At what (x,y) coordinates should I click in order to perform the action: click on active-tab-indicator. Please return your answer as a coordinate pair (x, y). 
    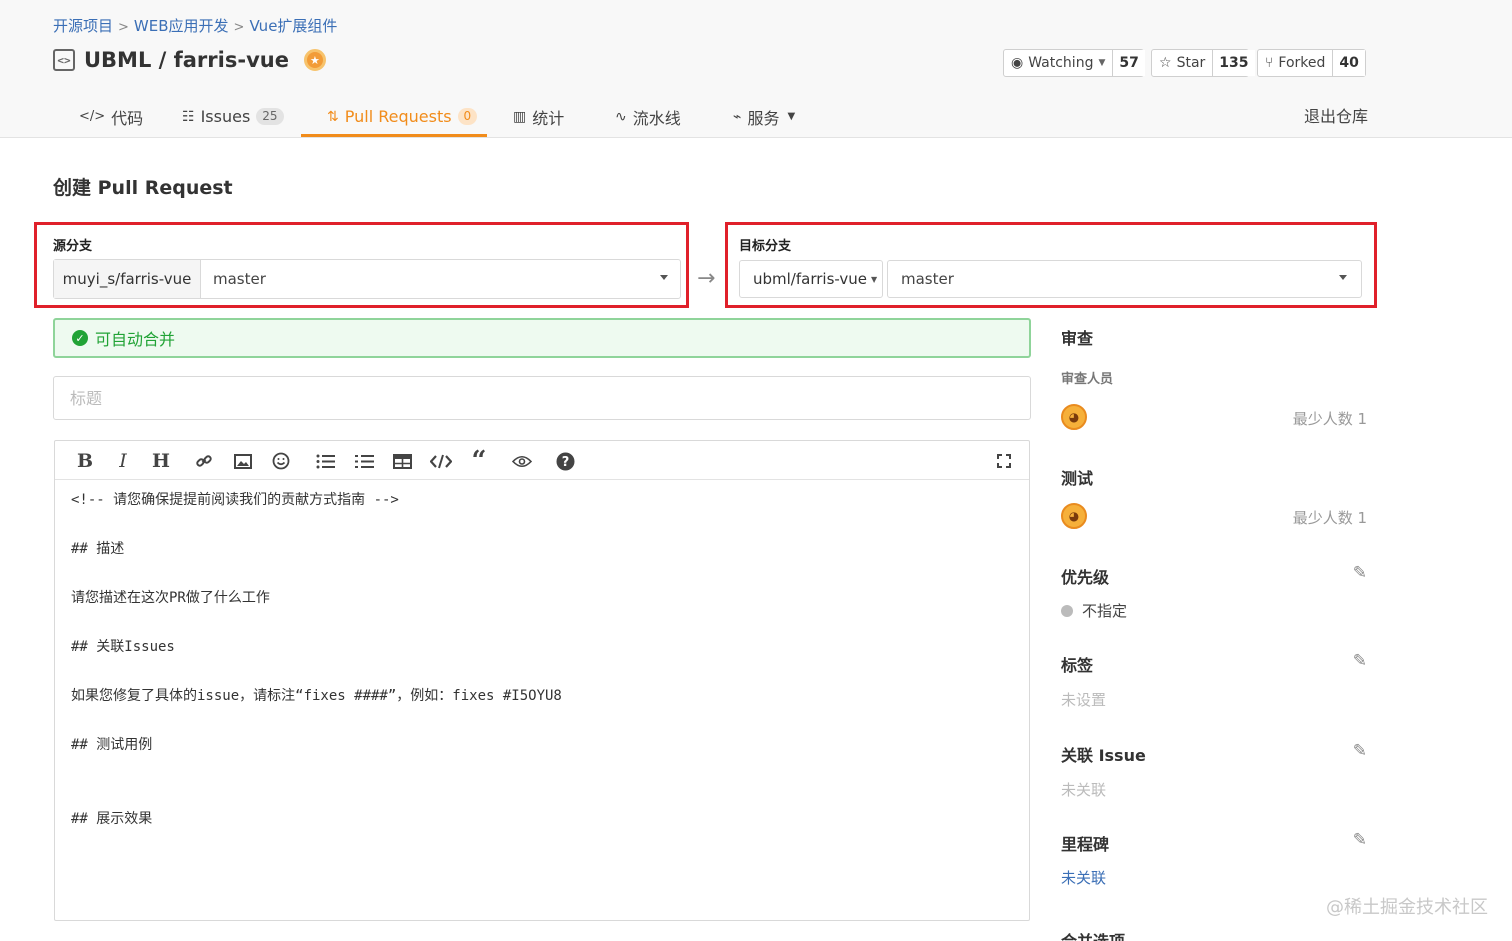
    Looking at the image, I should click on (394, 135).